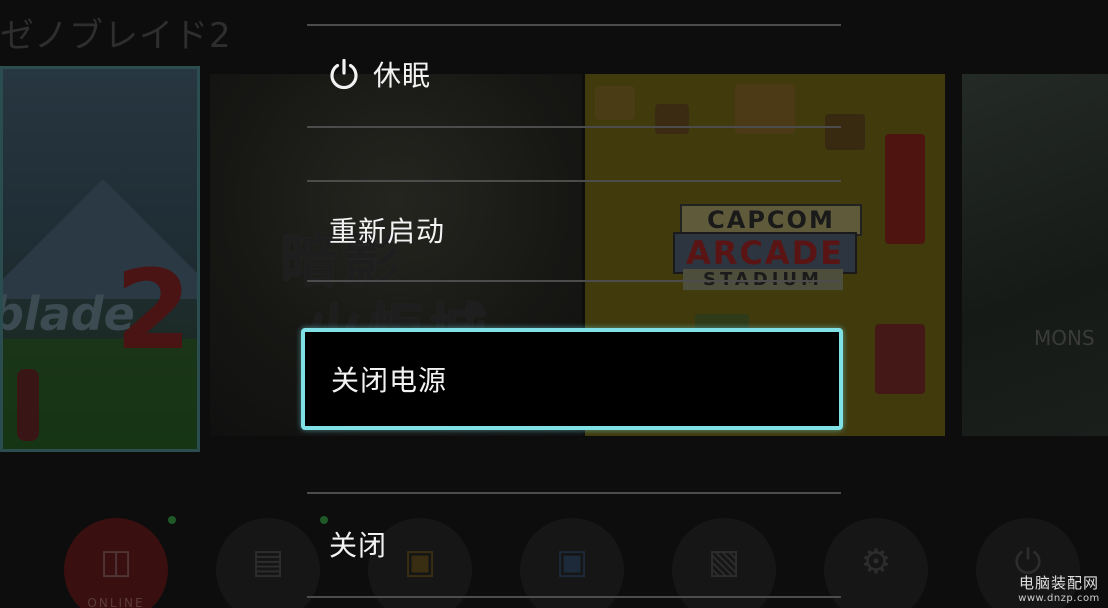 The width and height of the screenshot is (1108, 608). I want to click on menu-item-power-off: 关闭电源, so click(572, 379).